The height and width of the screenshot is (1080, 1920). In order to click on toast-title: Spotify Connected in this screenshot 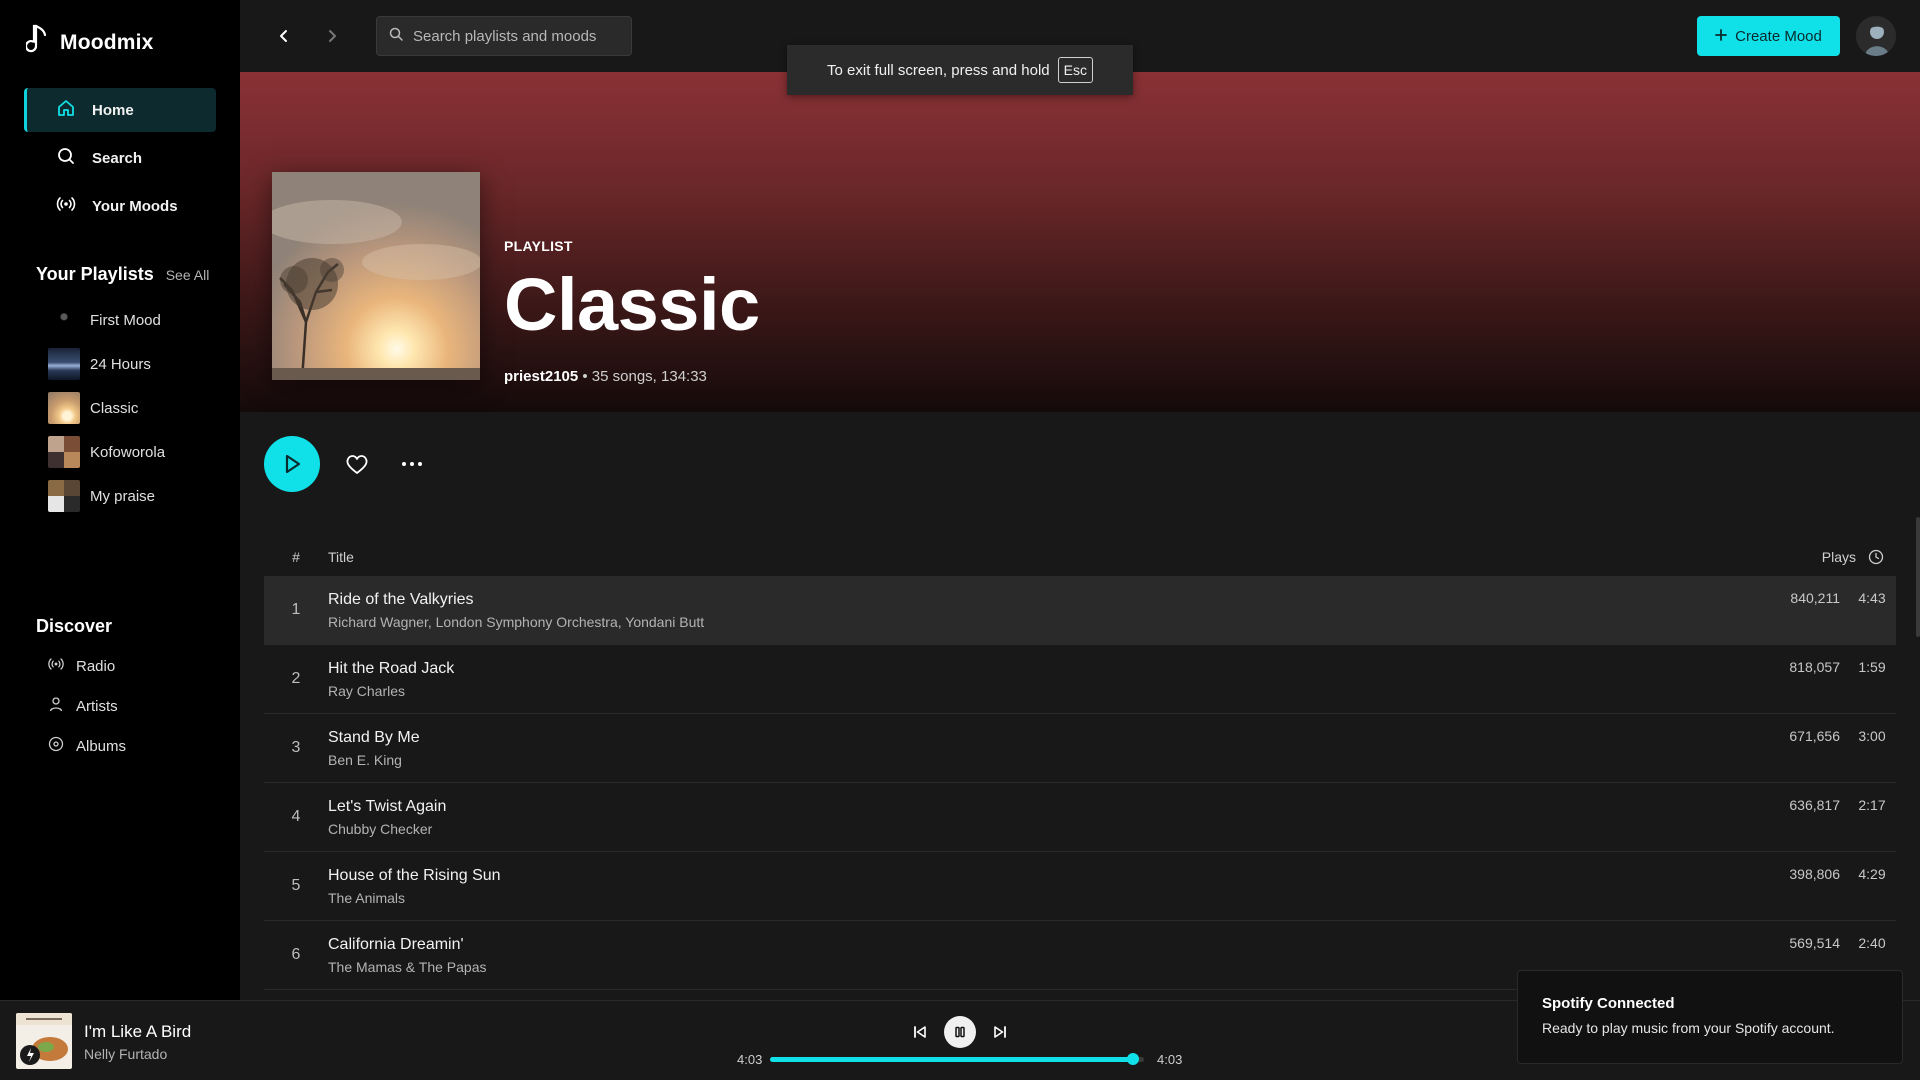, I will do `click(1608, 1003)`.